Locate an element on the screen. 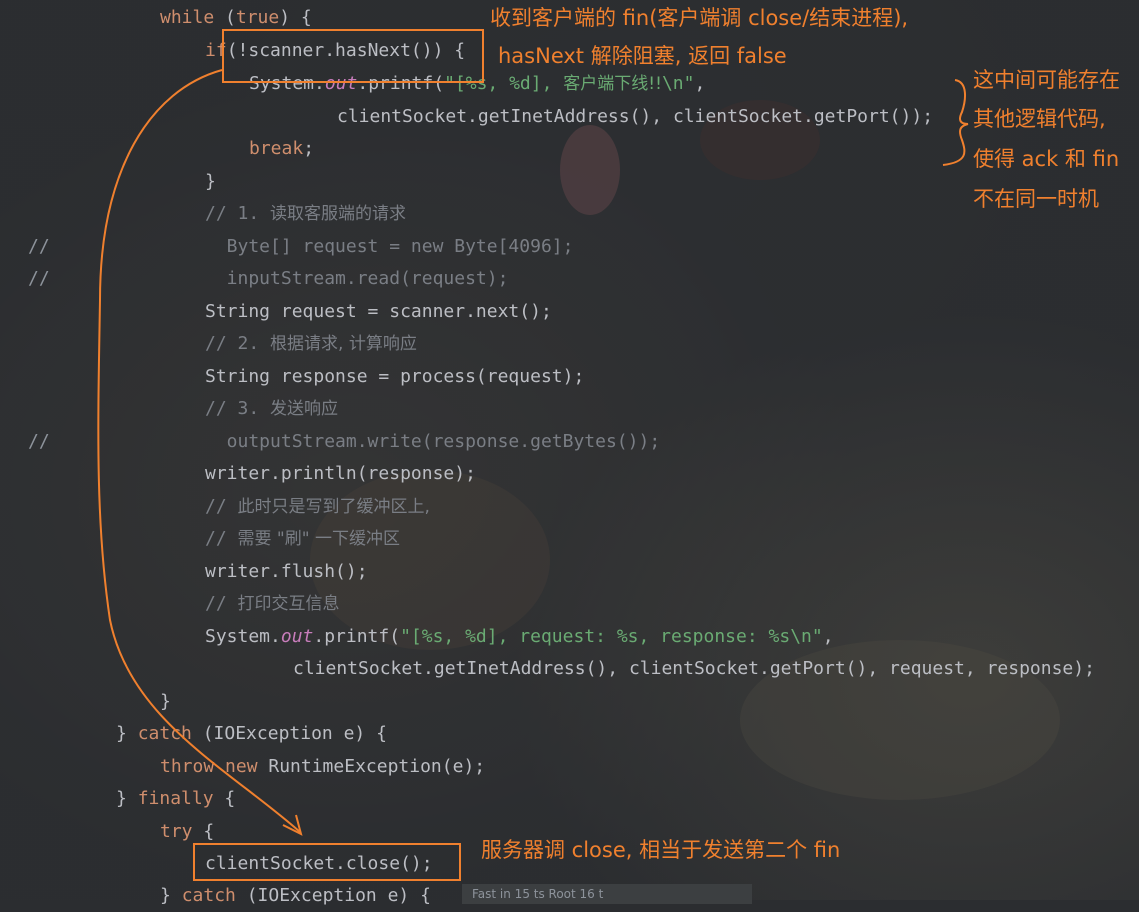 This screenshot has height=912, width=1139. brace-icon is located at coordinates (955, 122).